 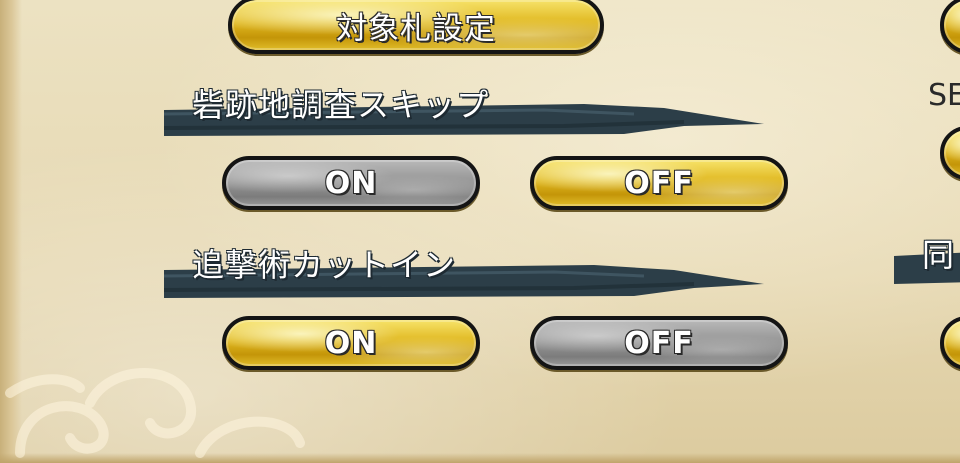 What do you see at coordinates (939, 255) in the screenshot?
I see `right-section-title-partial: 同` at bounding box center [939, 255].